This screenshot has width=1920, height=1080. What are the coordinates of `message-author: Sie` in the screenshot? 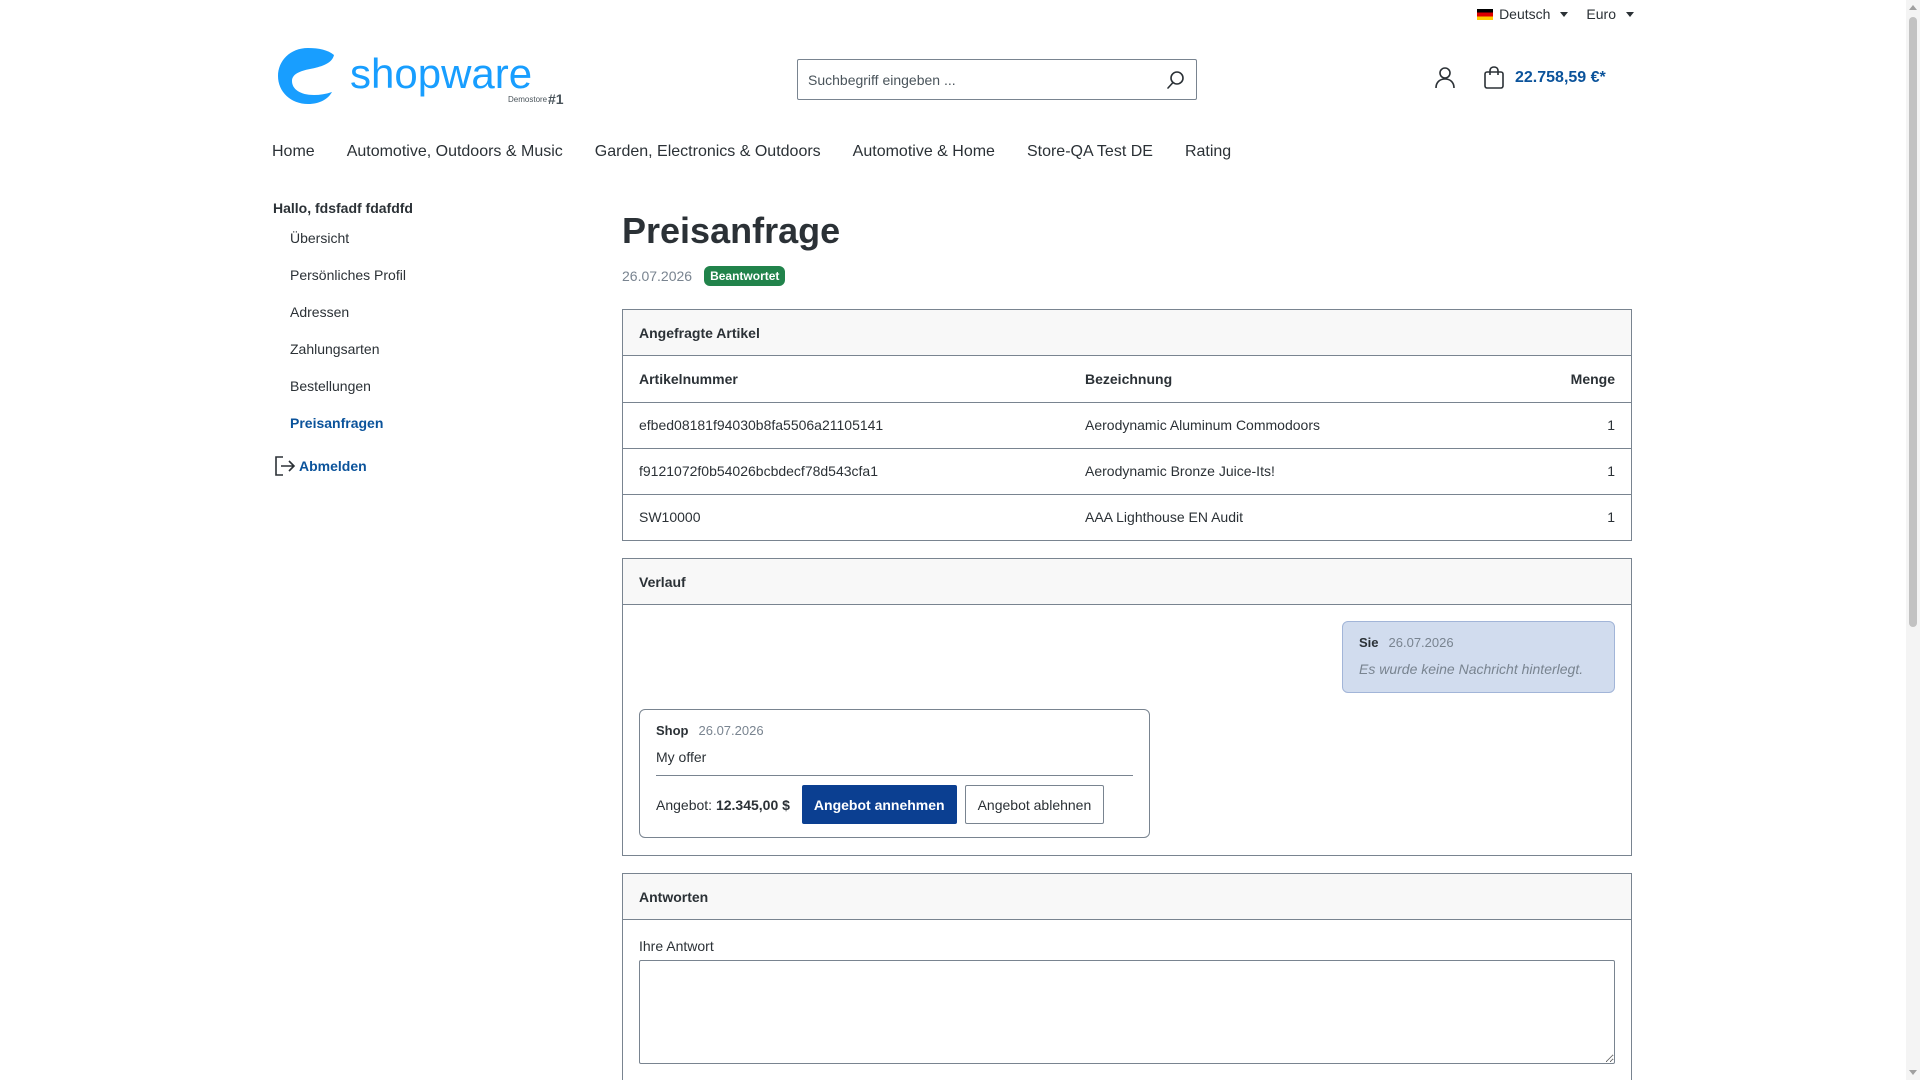 It's located at (1369, 642).